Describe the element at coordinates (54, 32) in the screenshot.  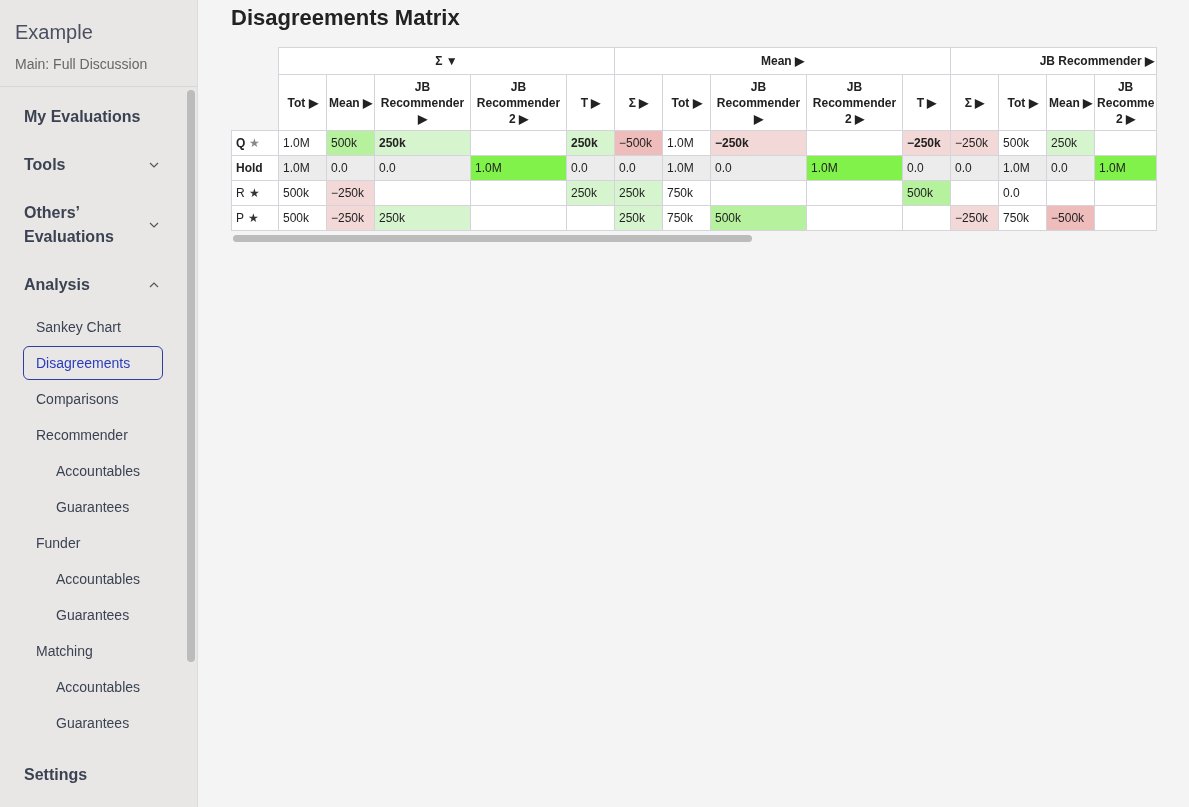
I see `project-title: Example` at that location.